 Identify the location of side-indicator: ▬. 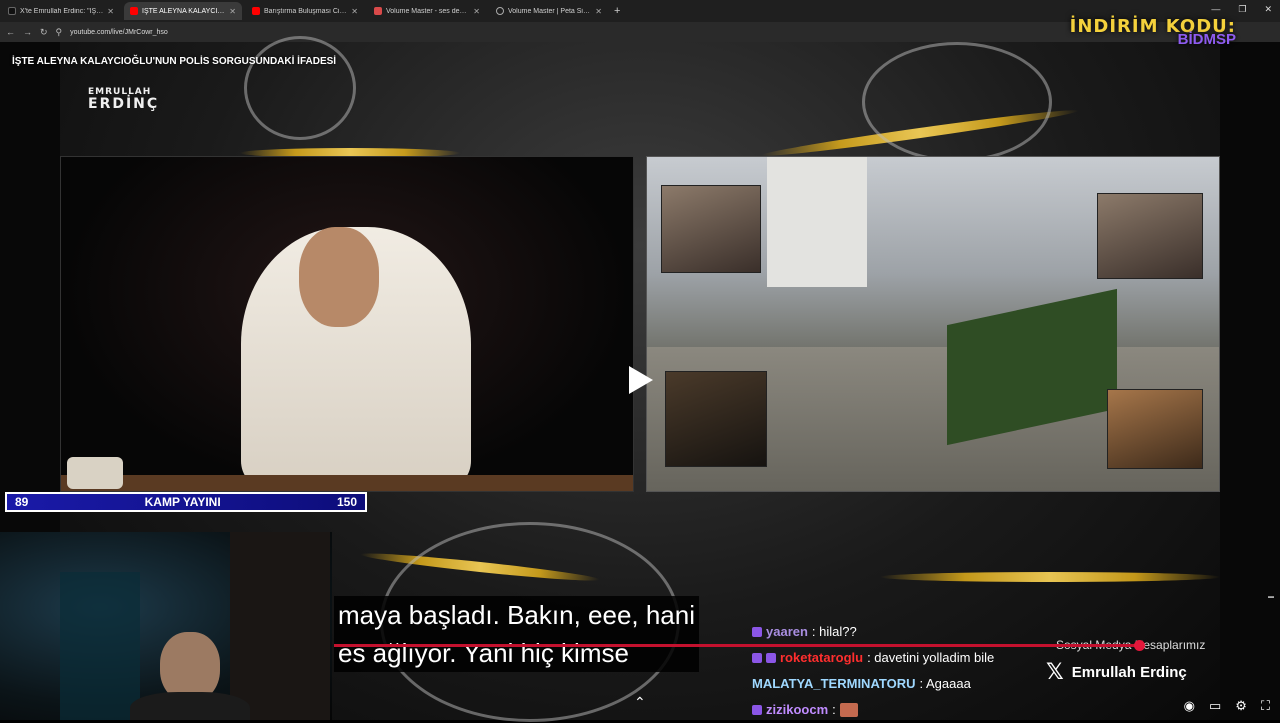
(1271, 597).